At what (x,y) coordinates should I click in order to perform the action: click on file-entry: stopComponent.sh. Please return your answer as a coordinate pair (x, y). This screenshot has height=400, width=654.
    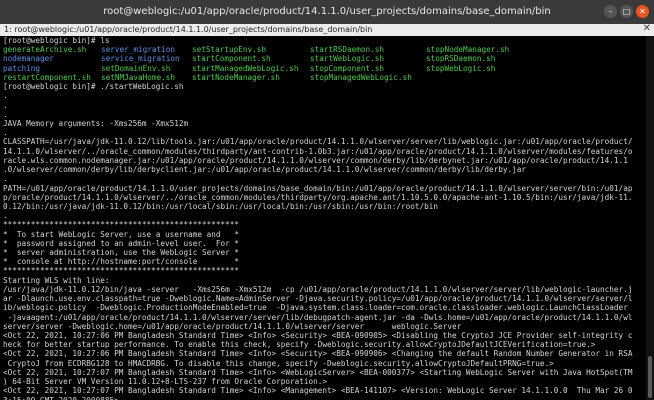
    Looking at the image, I should click on (347, 68).